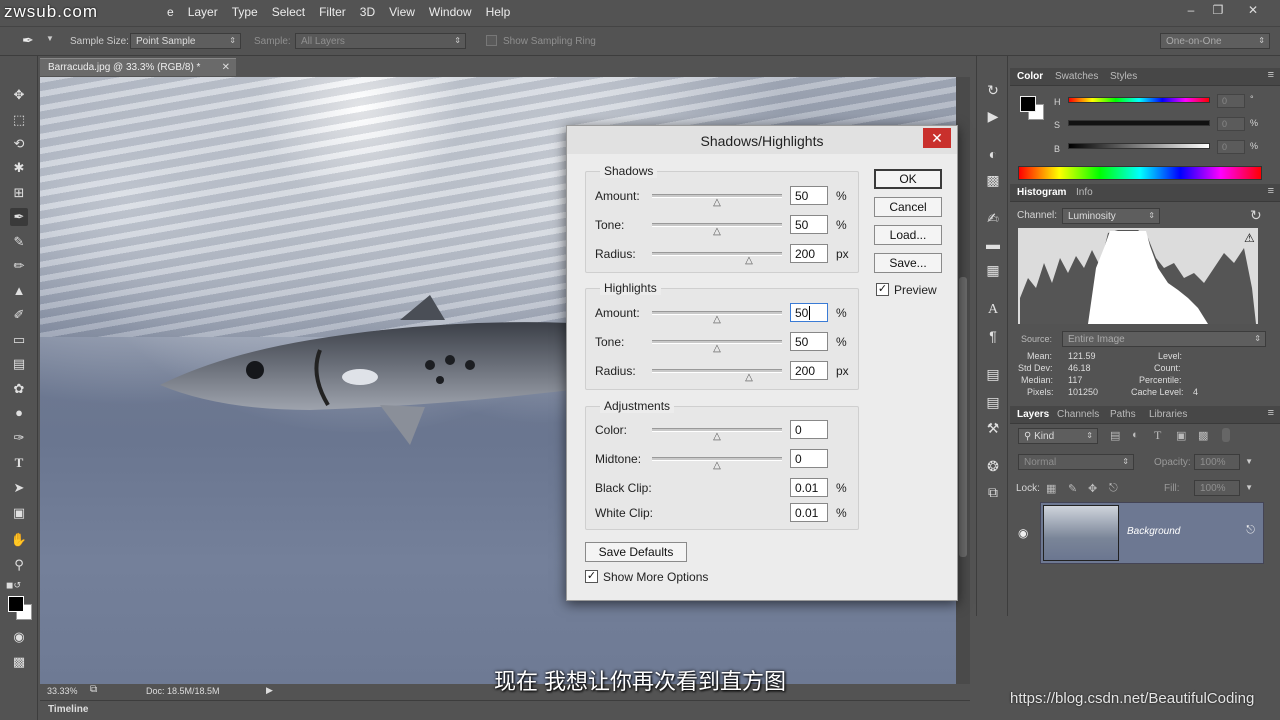 The image size is (1280, 720). I want to click on highlights-radius-slider, so click(717, 371).